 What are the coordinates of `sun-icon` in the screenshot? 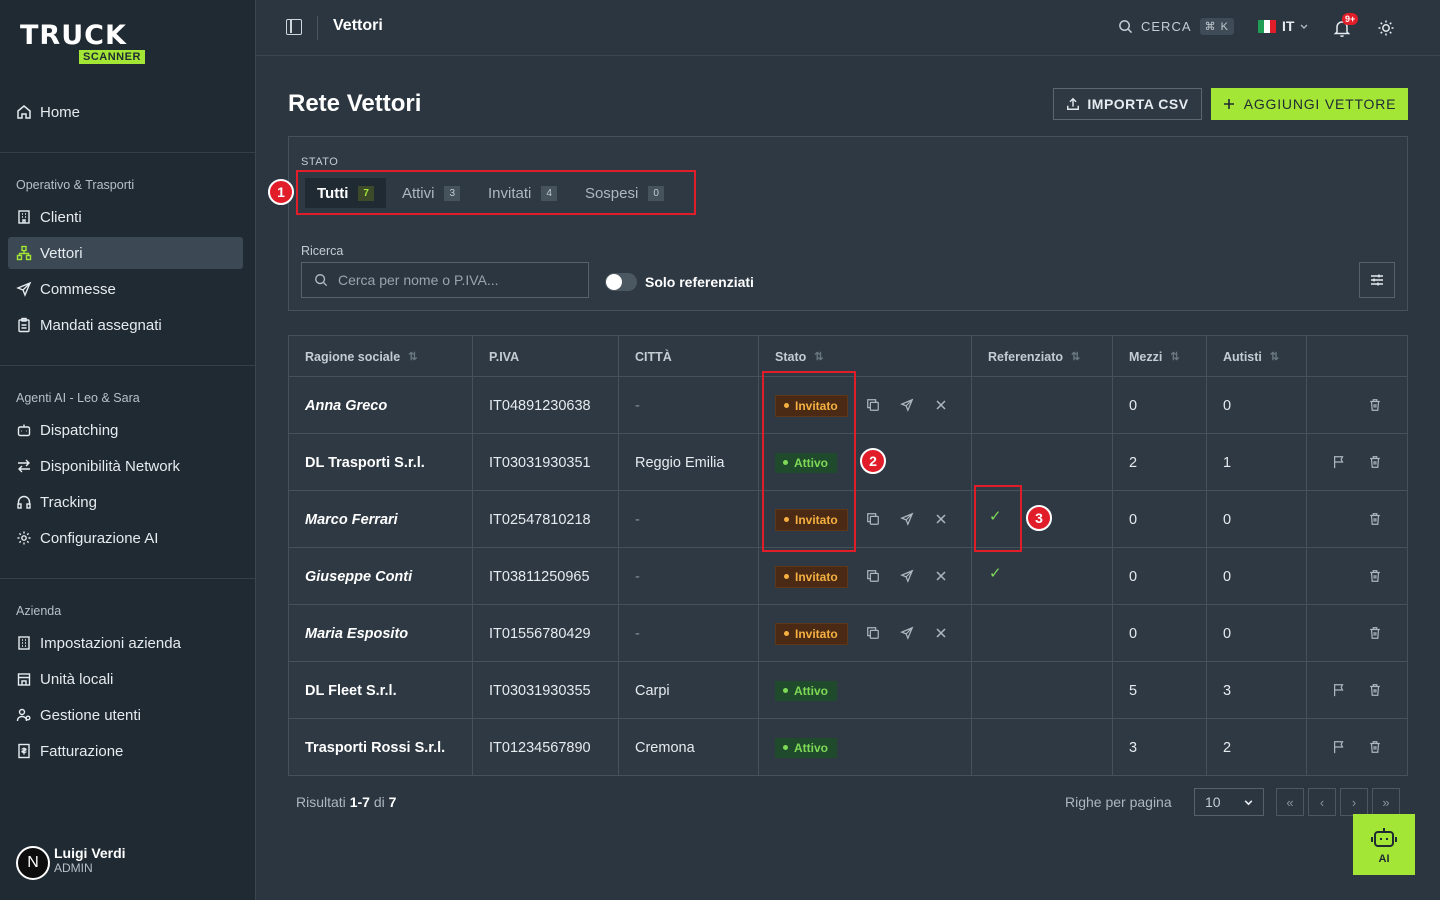 It's located at (1386, 28).